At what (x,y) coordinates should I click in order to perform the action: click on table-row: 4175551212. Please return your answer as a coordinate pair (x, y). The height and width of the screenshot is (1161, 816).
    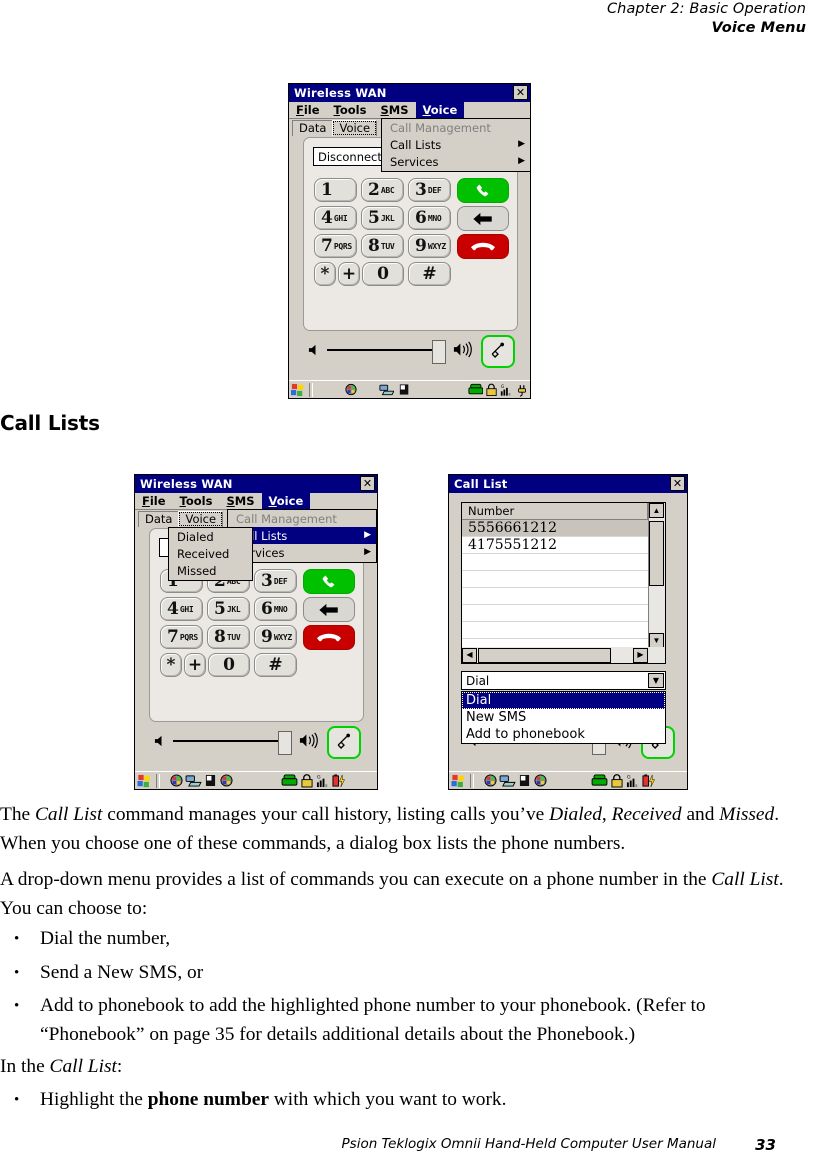
    Looking at the image, I should click on (555, 545).